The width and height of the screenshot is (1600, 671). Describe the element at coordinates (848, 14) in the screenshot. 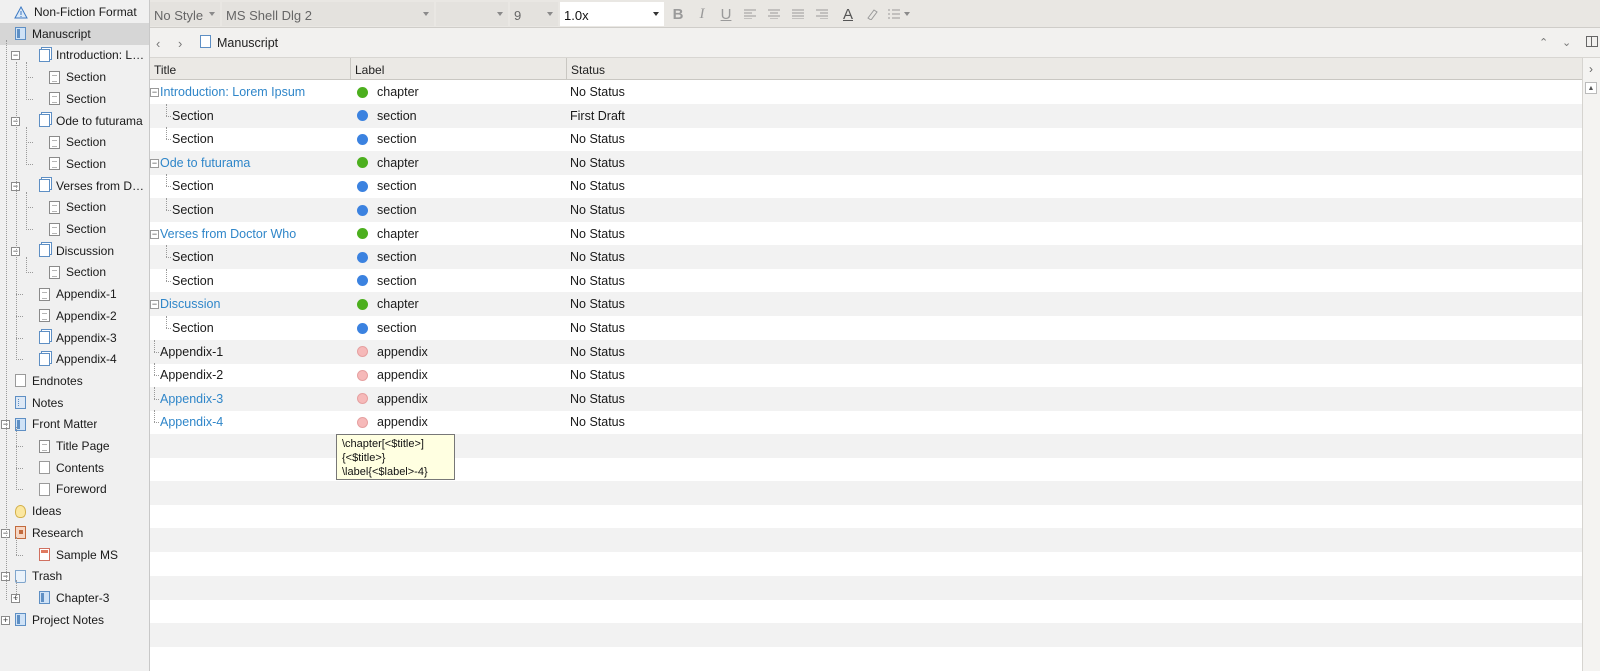

I see `text-color-icon: A` at that location.